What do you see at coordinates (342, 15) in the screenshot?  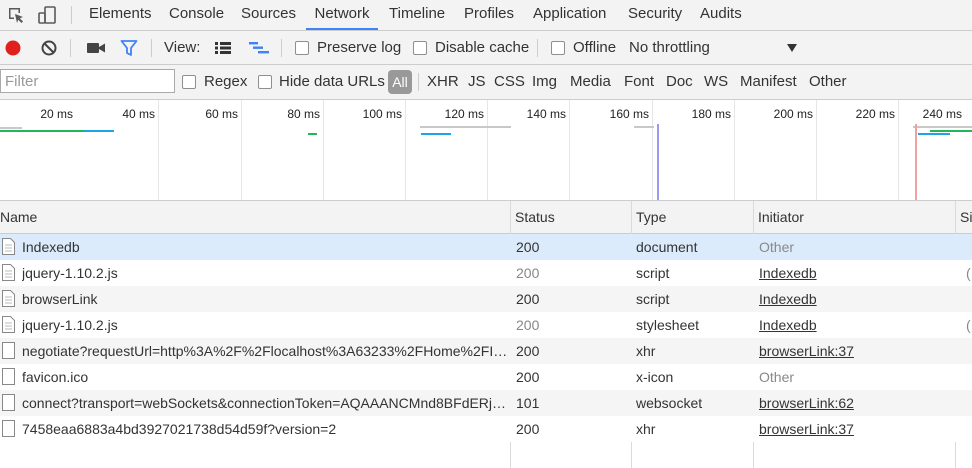 I see `tab-network: Network` at bounding box center [342, 15].